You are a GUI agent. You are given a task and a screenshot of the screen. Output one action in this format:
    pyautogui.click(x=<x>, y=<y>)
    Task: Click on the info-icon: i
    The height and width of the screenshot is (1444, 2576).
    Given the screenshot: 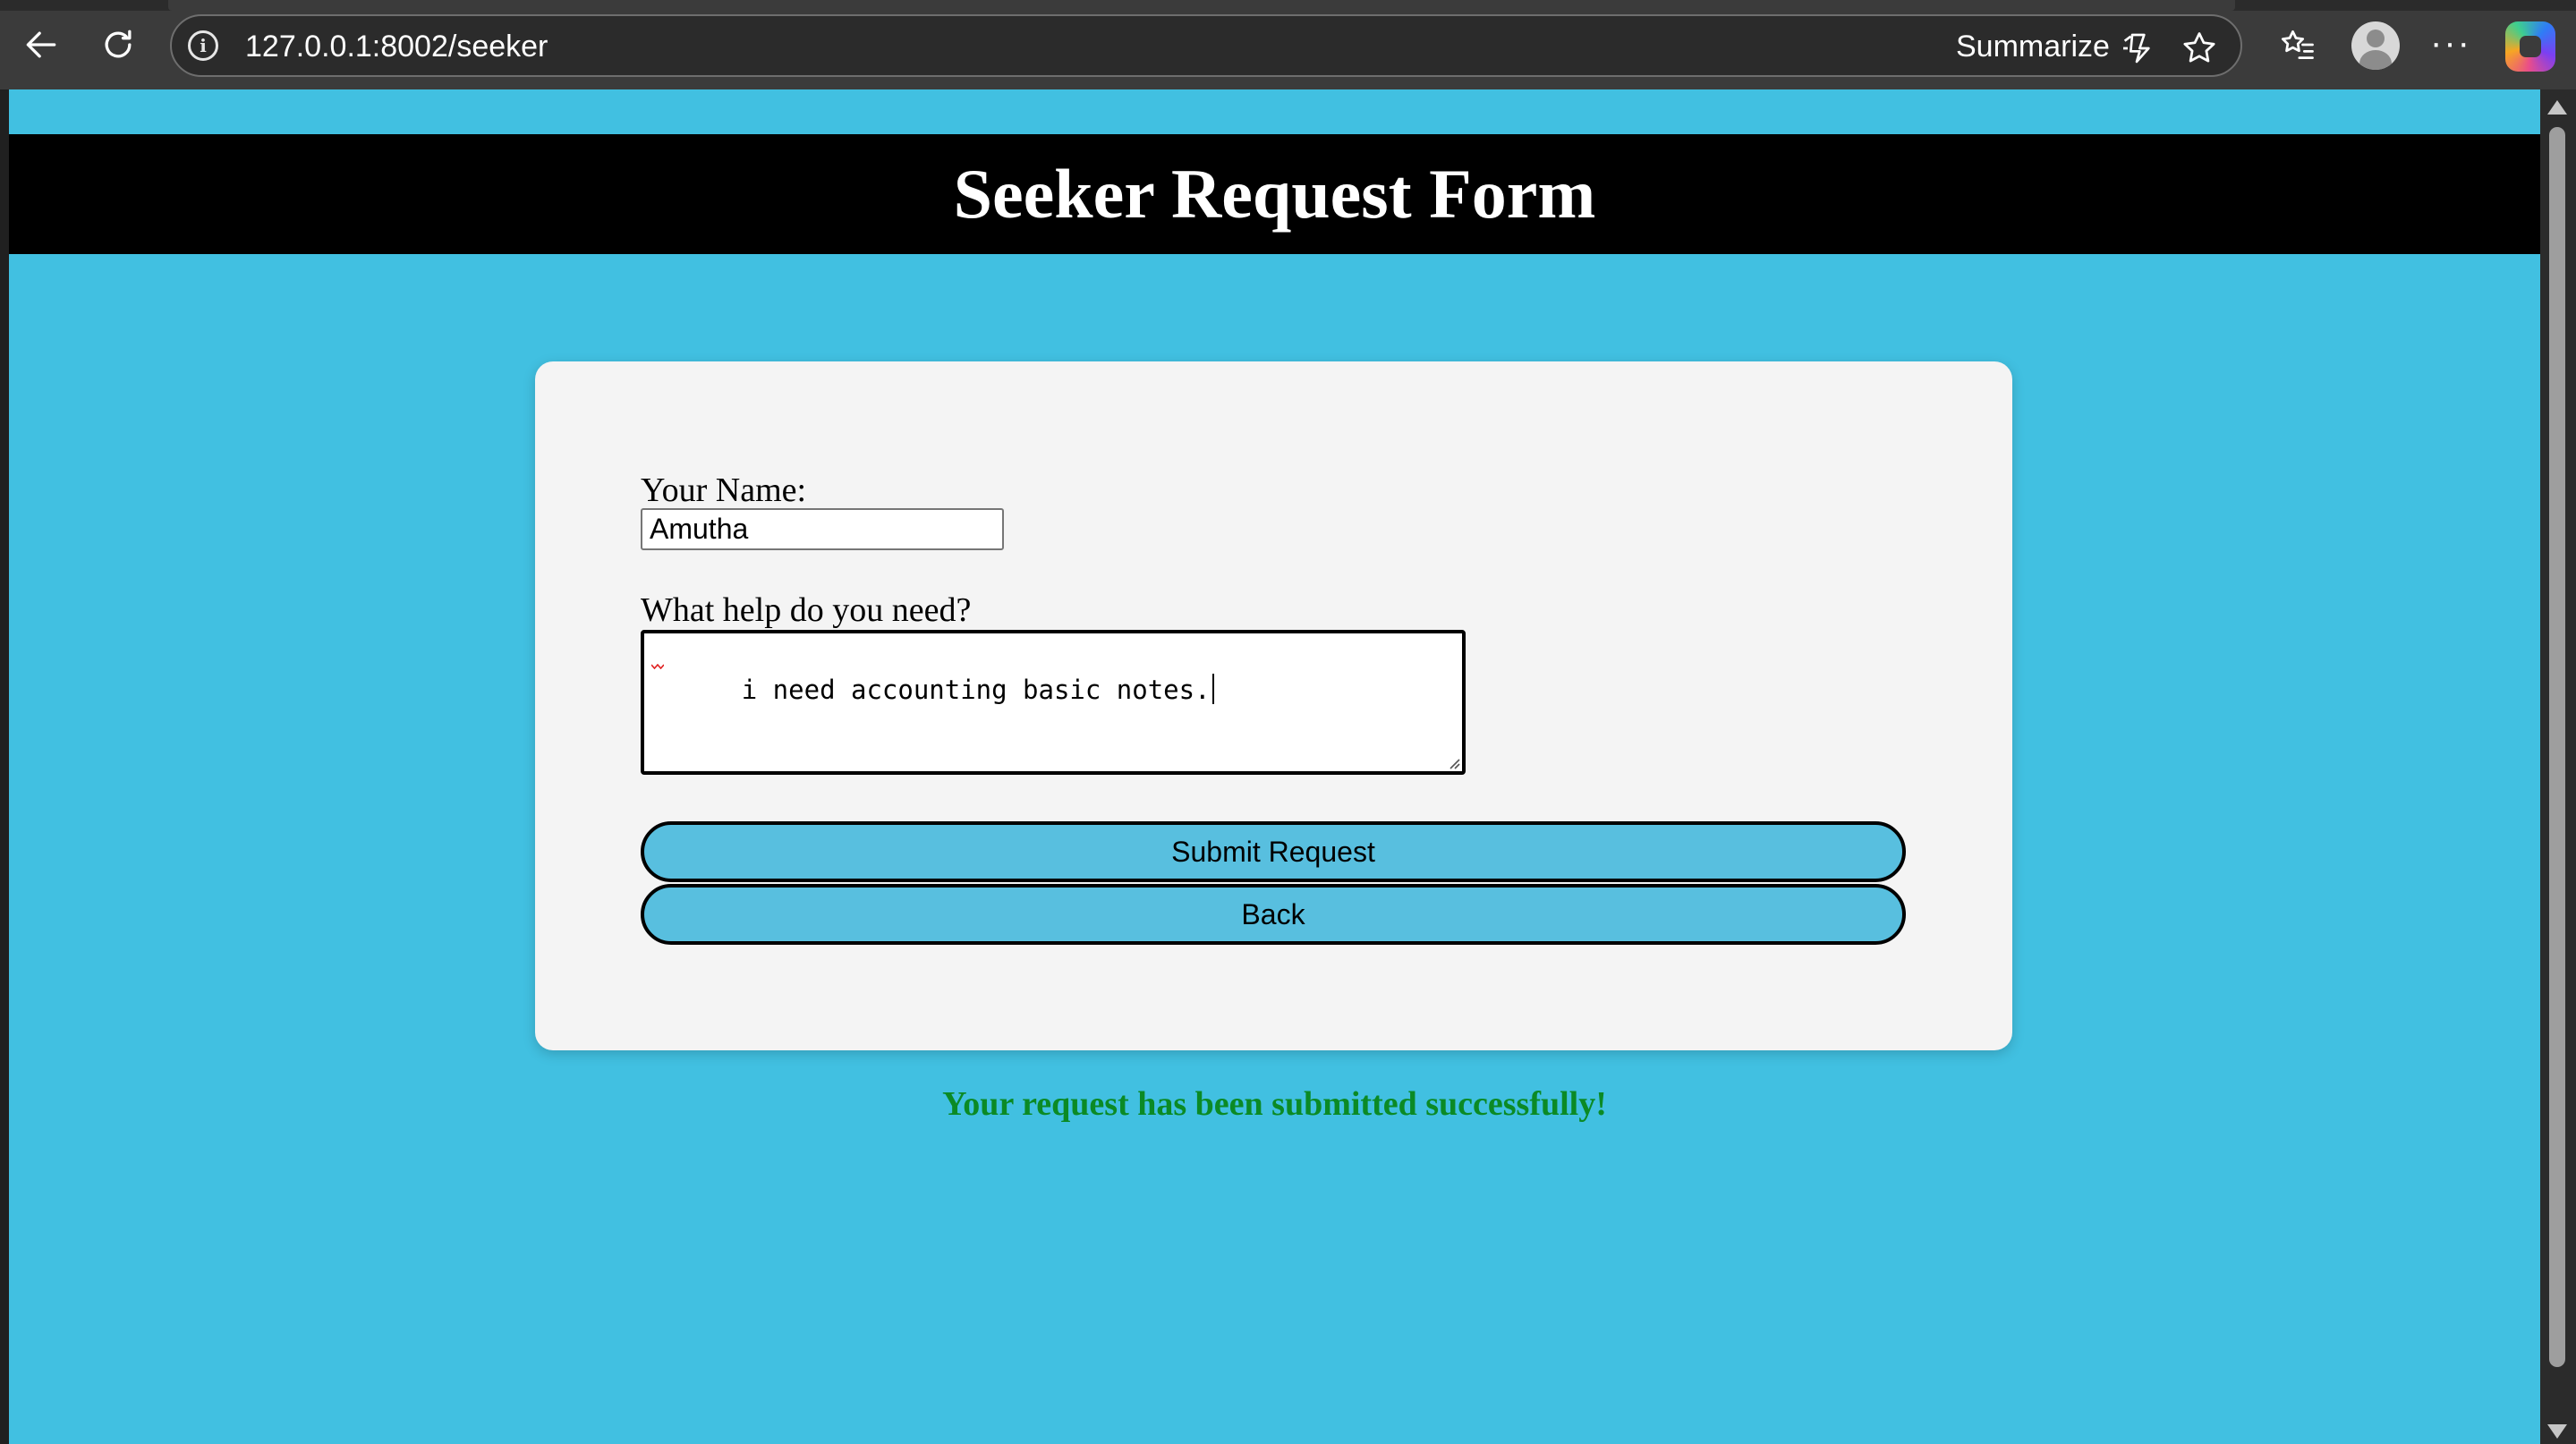 What is the action you would take?
    pyautogui.click(x=203, y=45)
    